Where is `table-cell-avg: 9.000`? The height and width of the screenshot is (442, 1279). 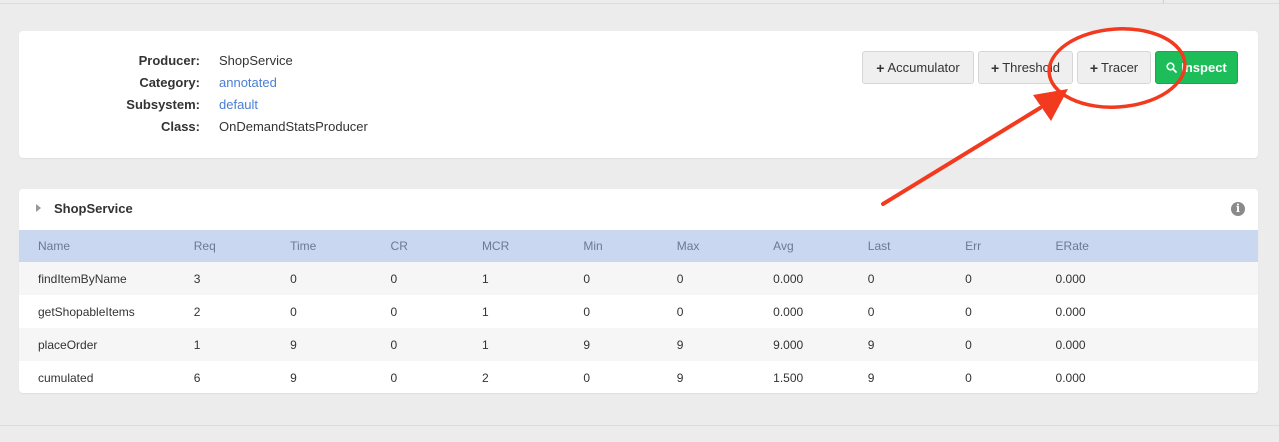 table-cell-avg: 9.000 is located at coordinates (788, 344).